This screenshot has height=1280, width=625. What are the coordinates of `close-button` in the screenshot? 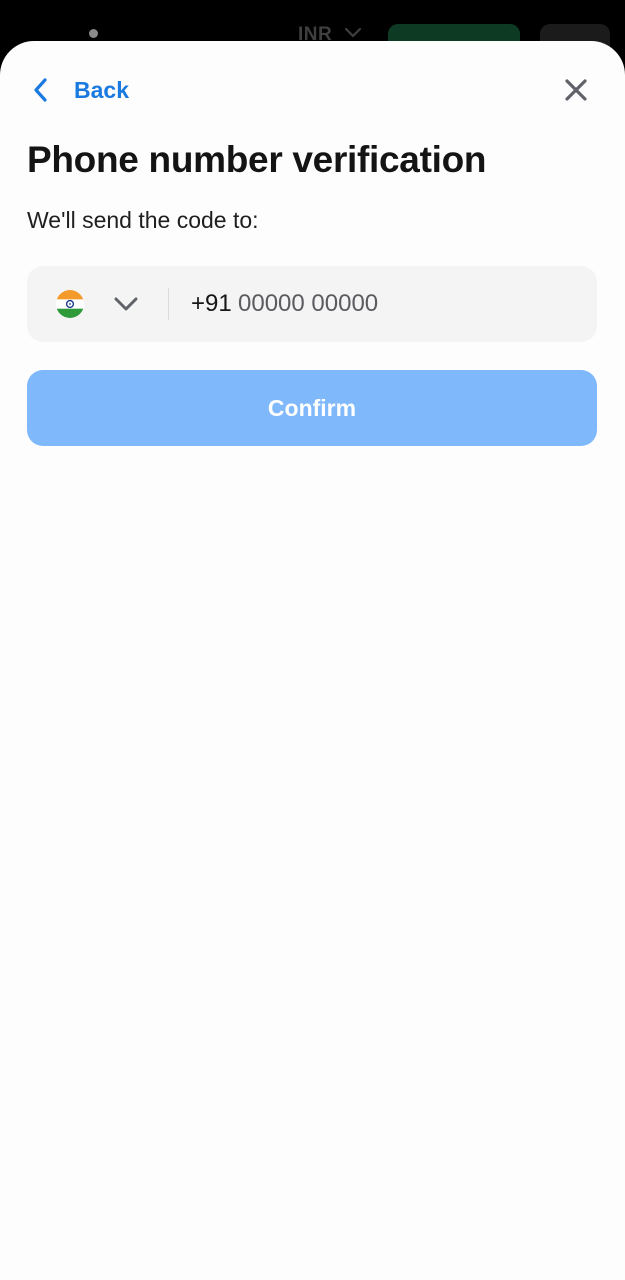 It's located at (576, 90).